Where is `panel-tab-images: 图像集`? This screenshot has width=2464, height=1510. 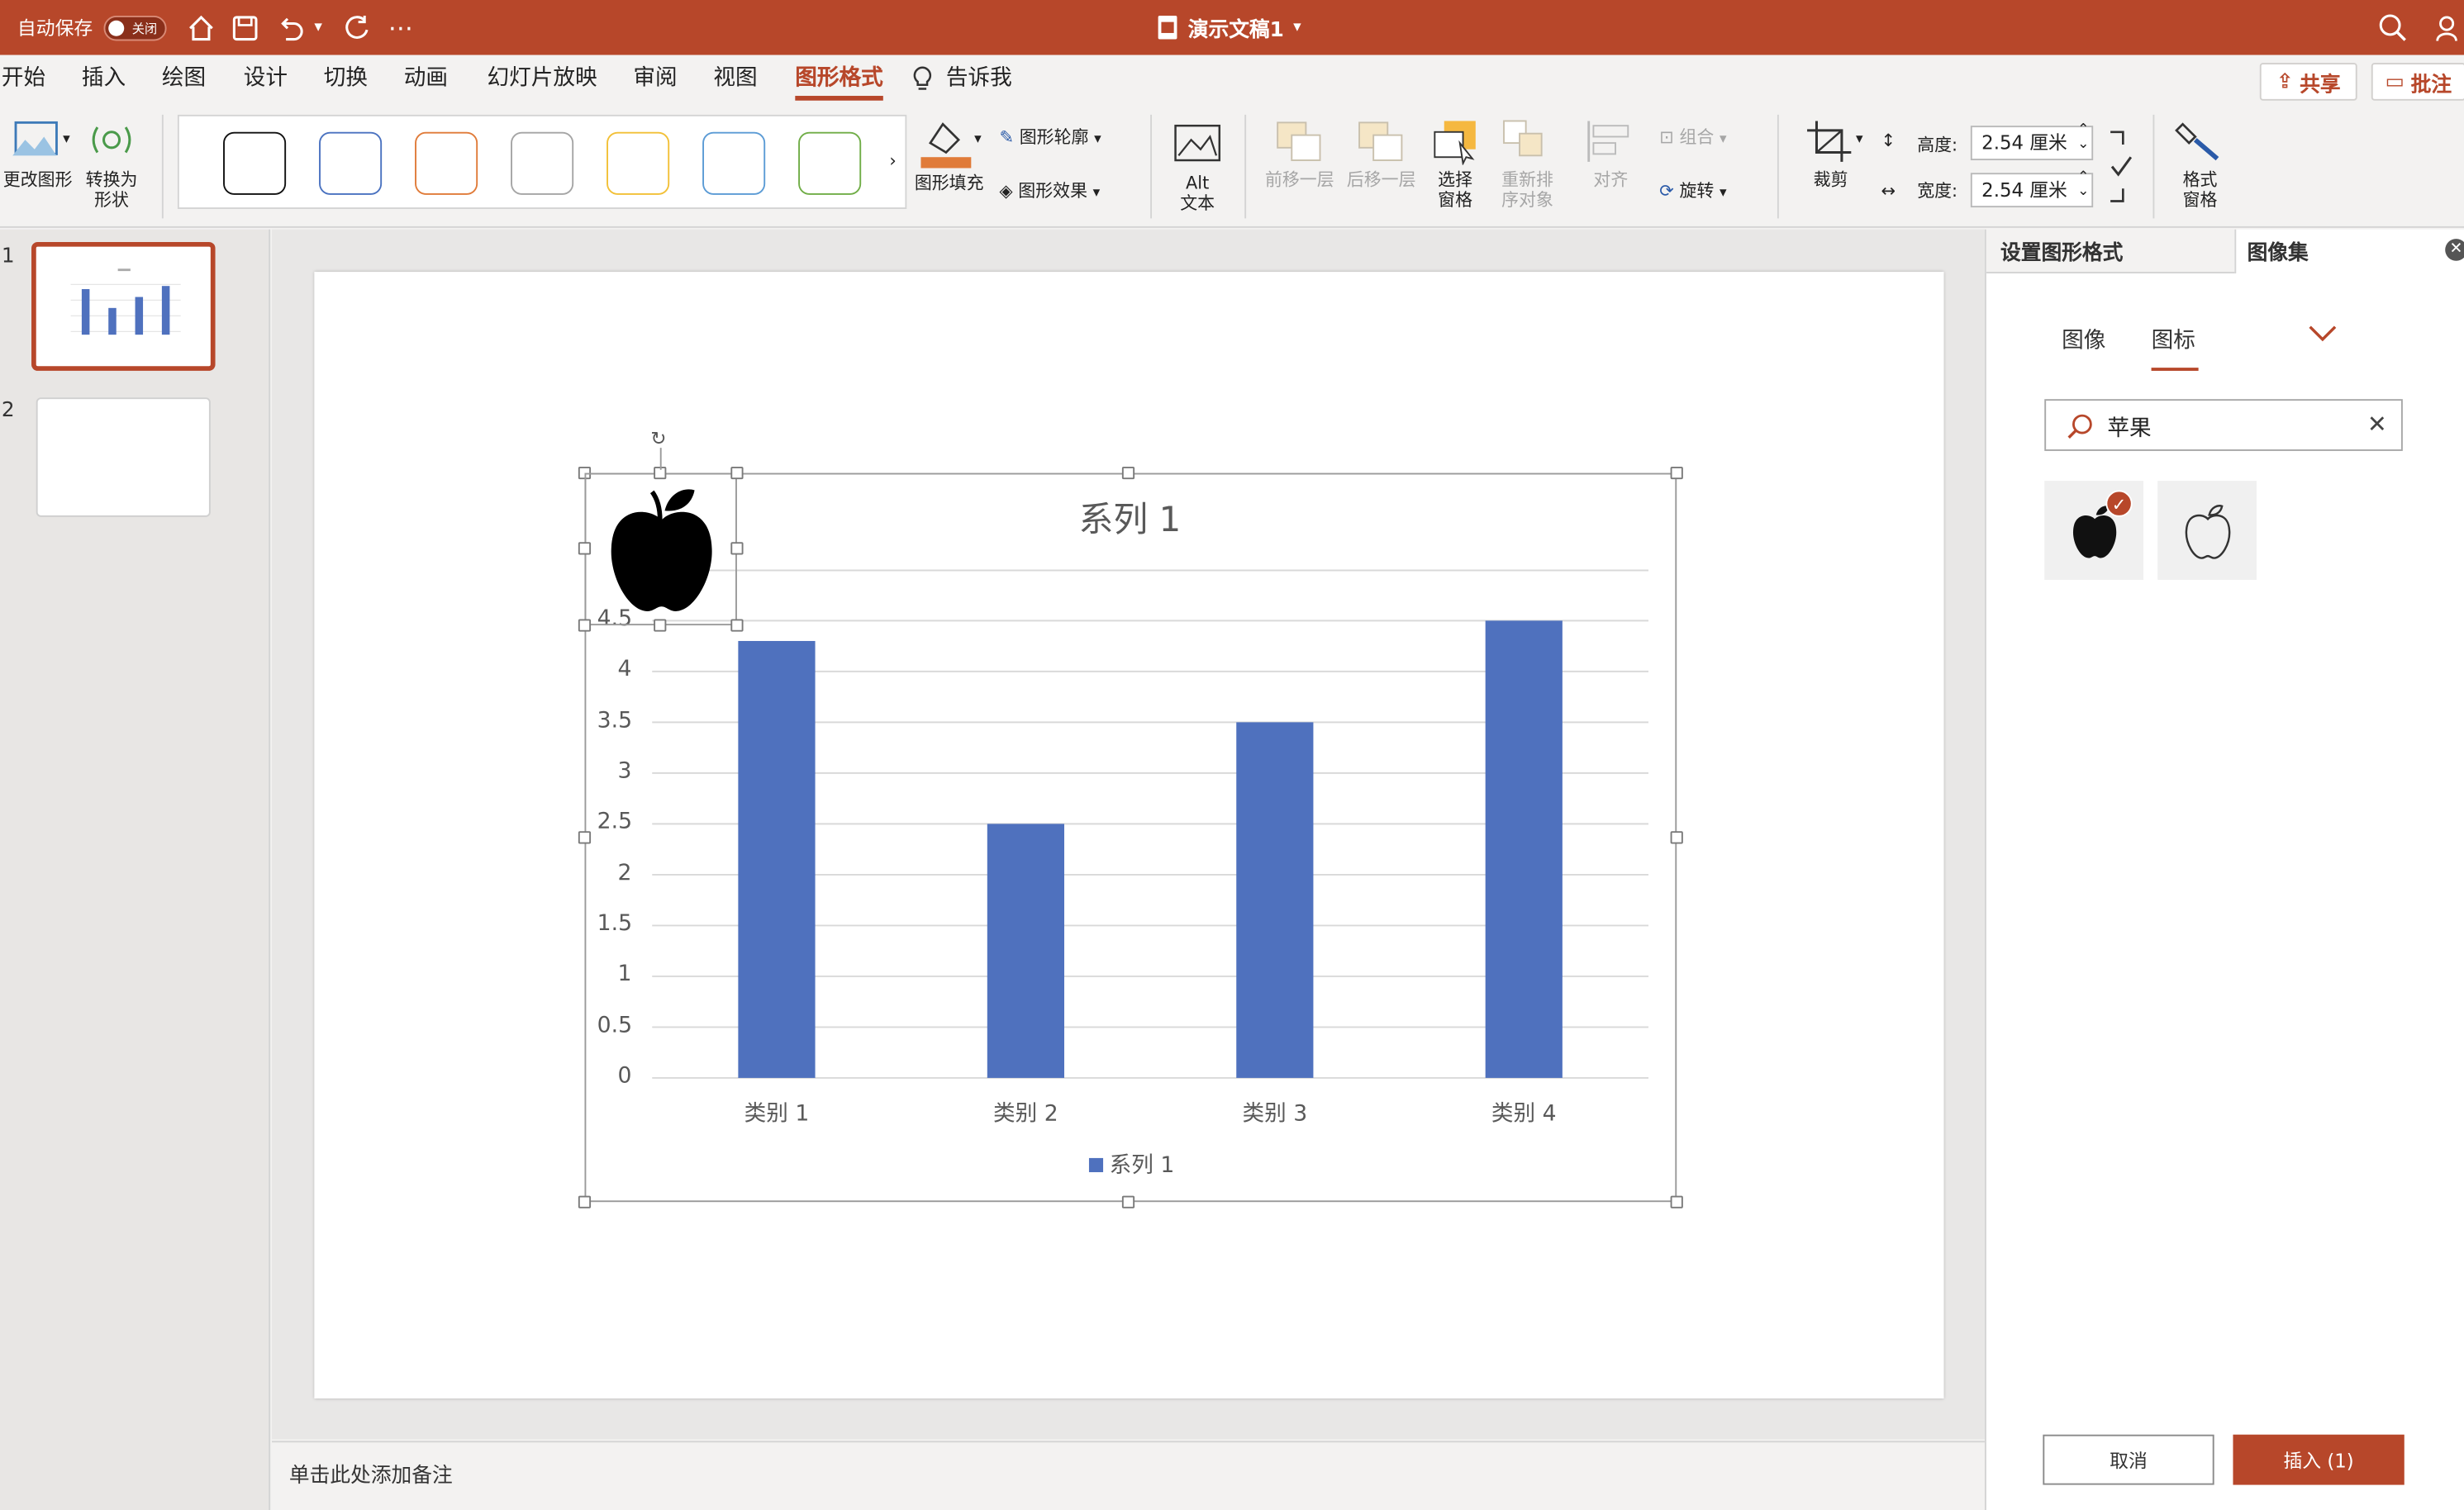 panel-tab-images: 图像集 is located at coordinates (2278, 250).